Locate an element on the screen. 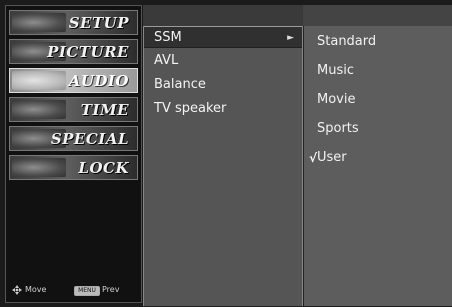 This screenshot has width=452, height=307. navigation-hint-bar: Move MENU Prev is located at coordinates (74, 290).